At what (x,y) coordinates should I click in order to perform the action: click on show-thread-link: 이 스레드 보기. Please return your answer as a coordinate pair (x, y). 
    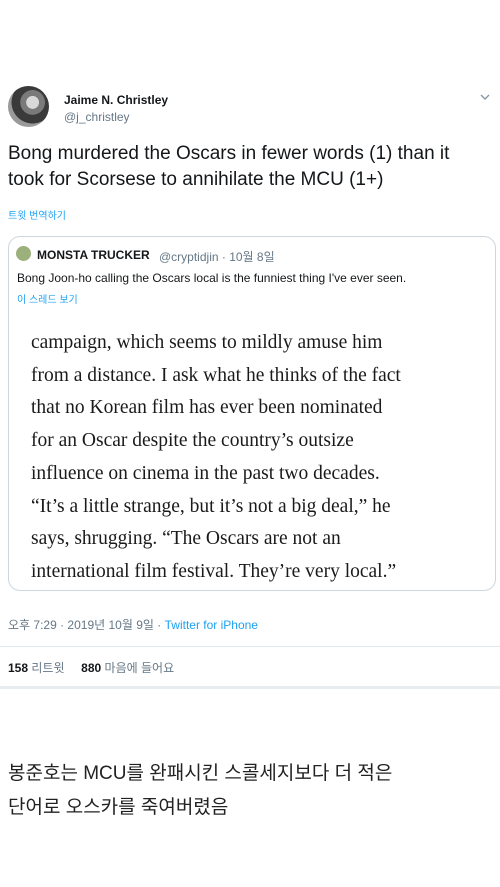
    Looking at the image, I should click on (47, 298).